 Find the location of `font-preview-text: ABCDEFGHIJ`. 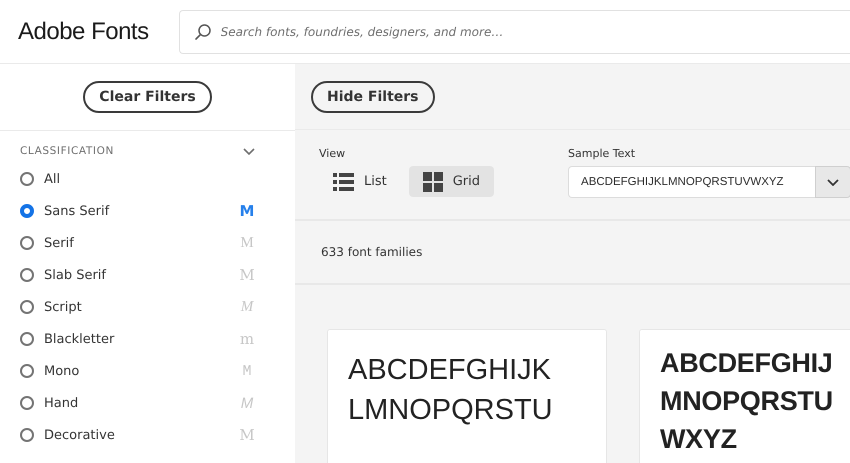

font-preview-text: ABCDEFGHIJ is located at coordinates (746, 363).